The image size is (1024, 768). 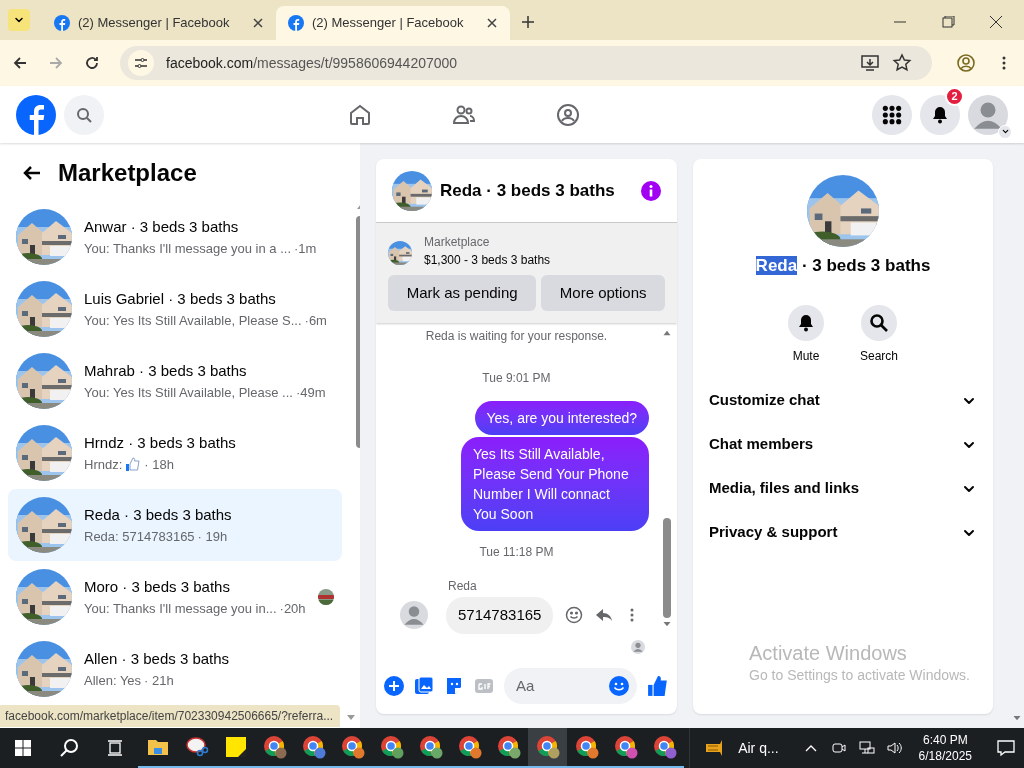 What do you see at coordinates (555, 484) in the screenshot?
I see `outgoing-message: Yes Its Still Available, Please Send Your Phone Number I Will connact You Soon` at bounding box center [555, 484].